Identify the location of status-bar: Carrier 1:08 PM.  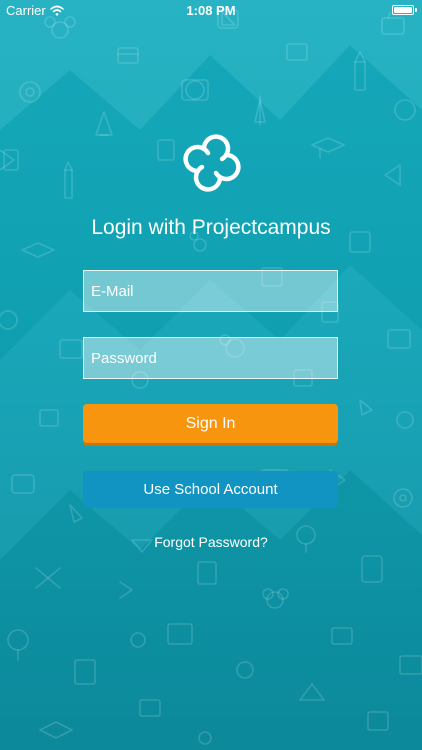
(211, 11).